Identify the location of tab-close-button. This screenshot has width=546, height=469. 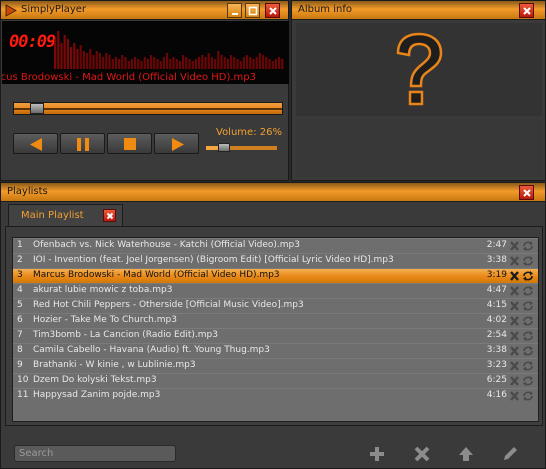
(109, 215).